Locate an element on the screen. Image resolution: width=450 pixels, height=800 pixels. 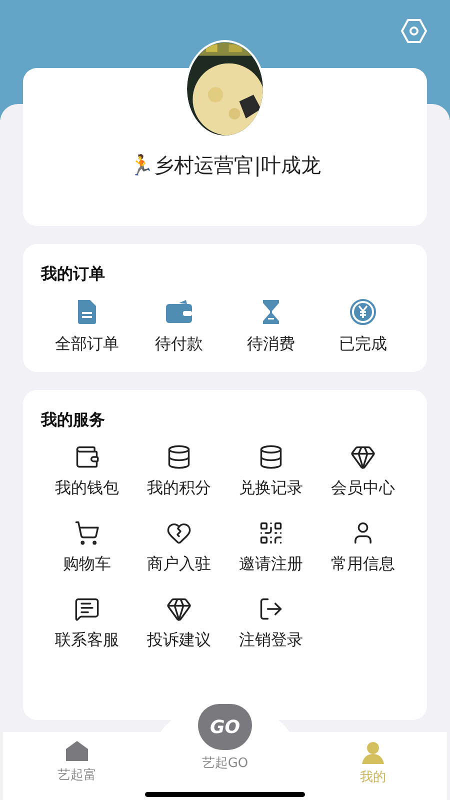
menu-label: 商户入驻 is located at coordinates (179, 564).